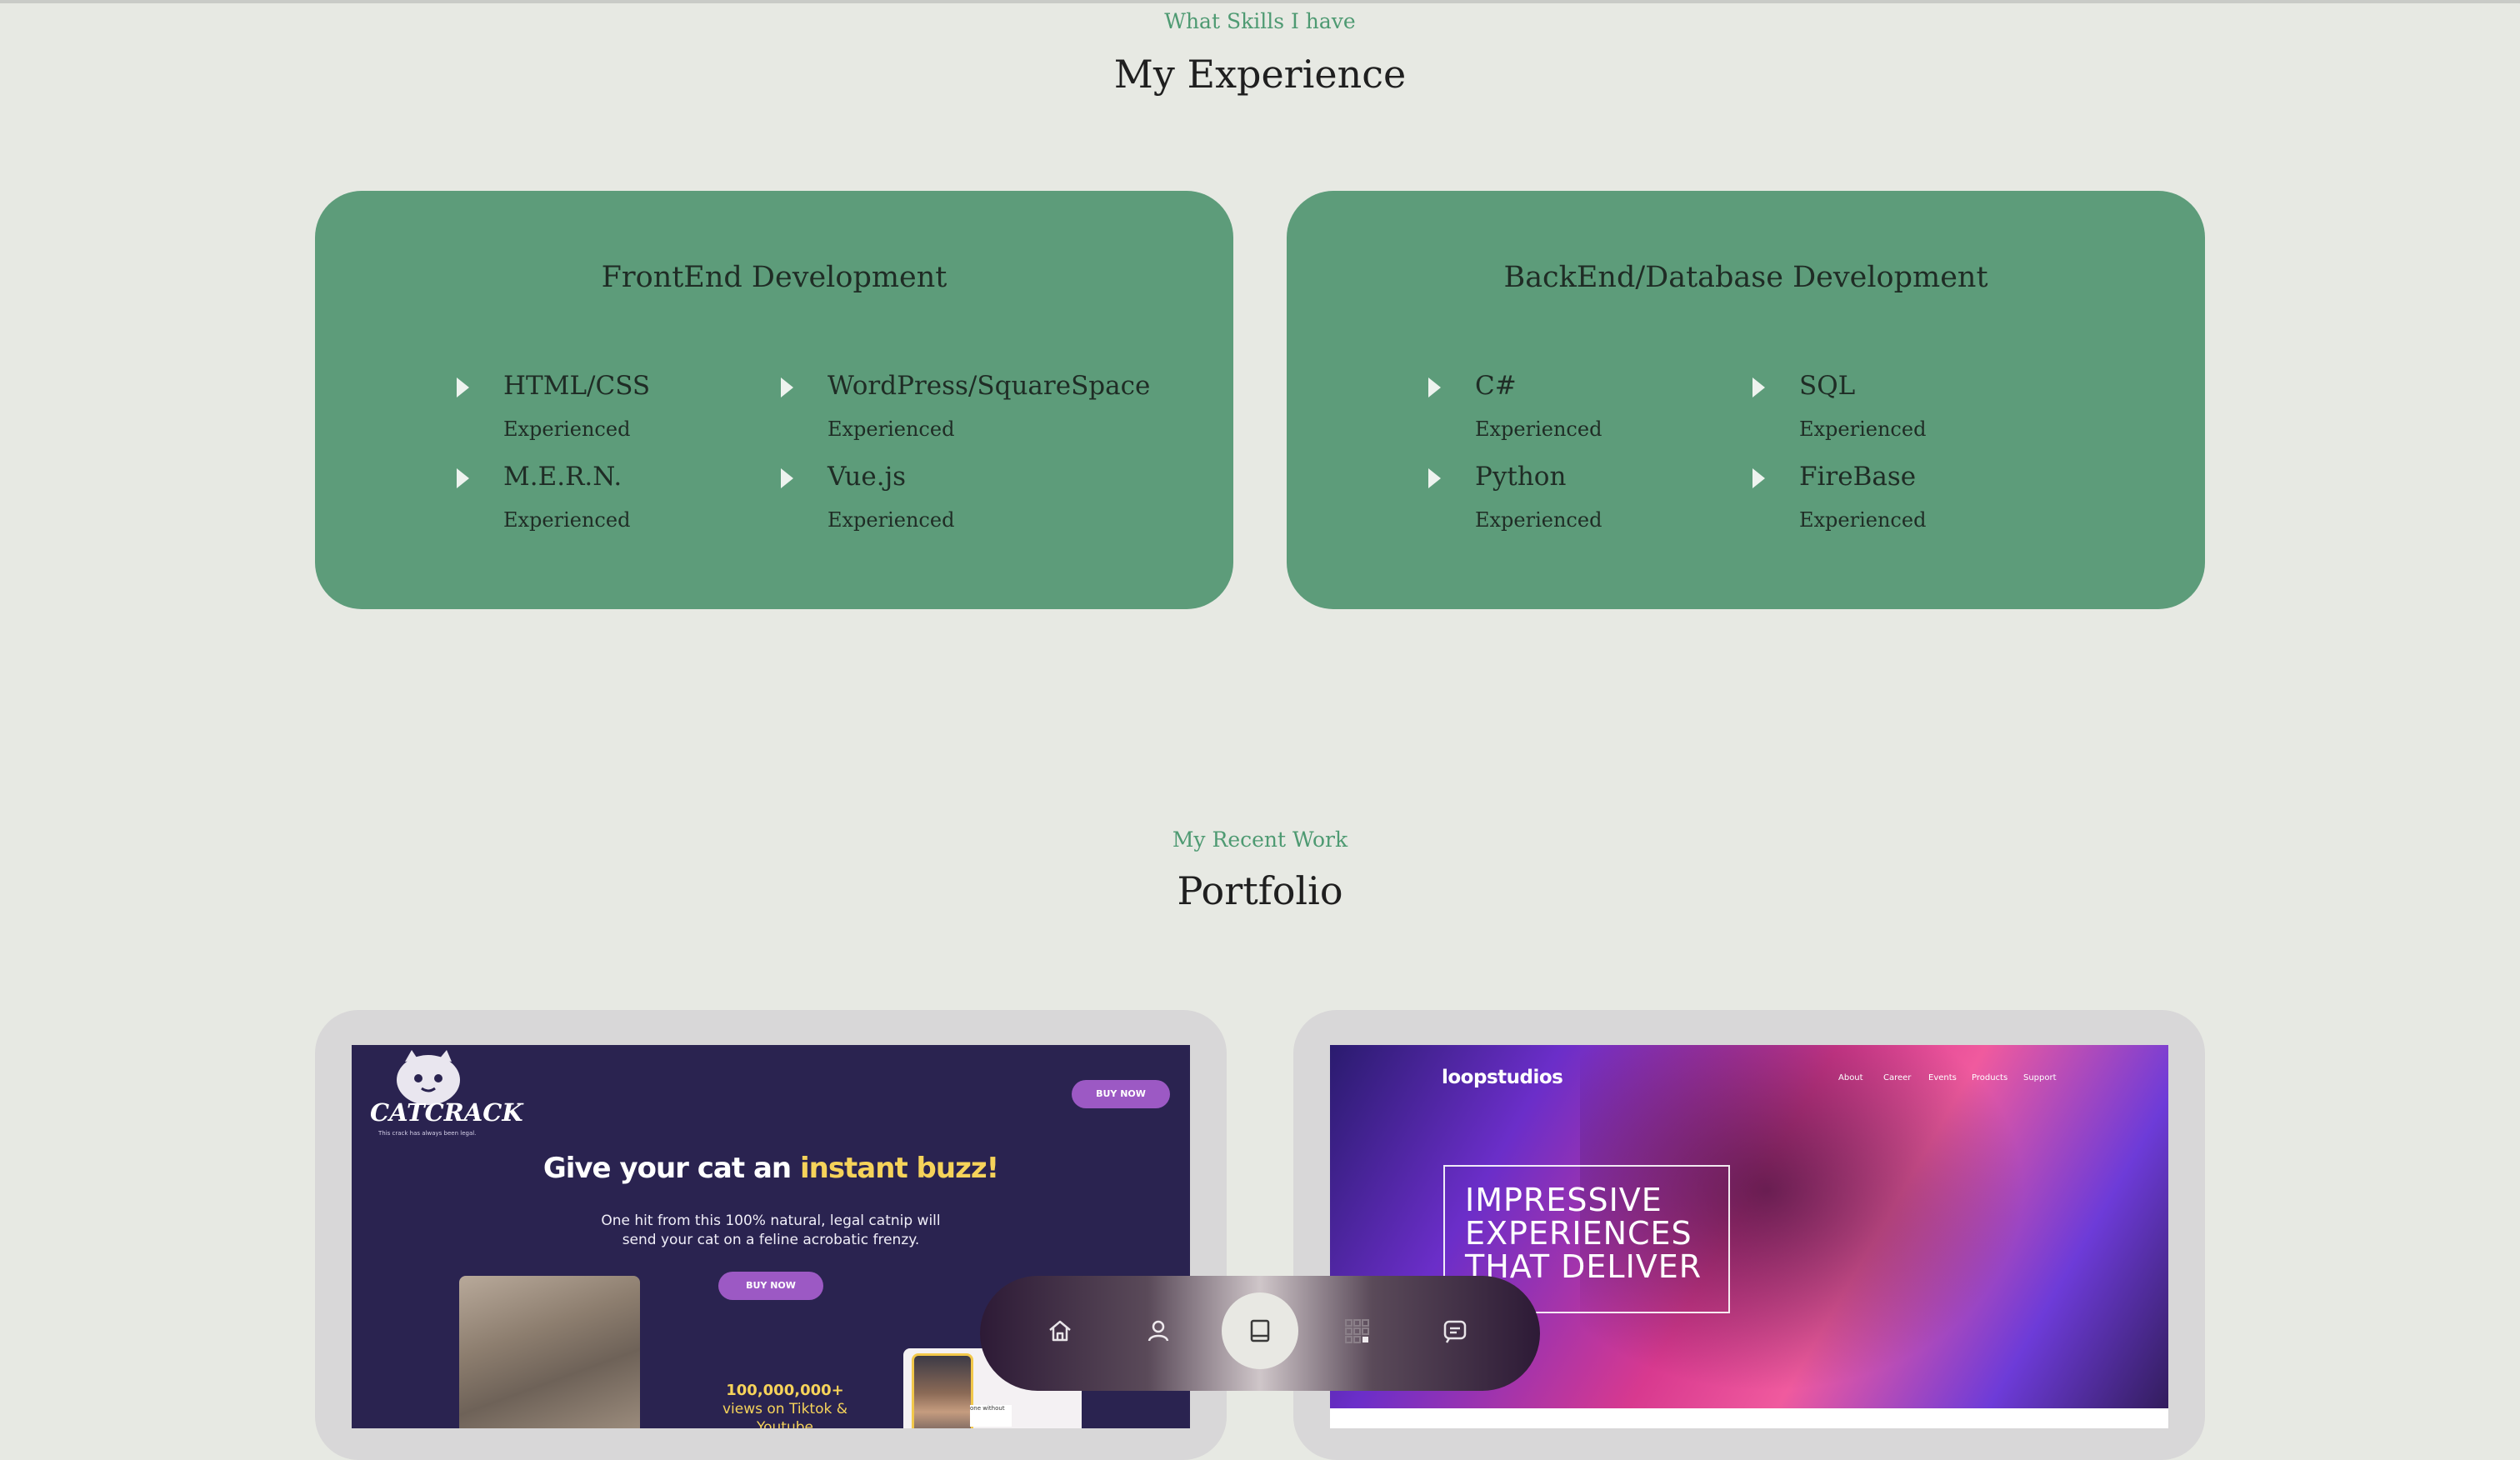 The image size is (2520, 1460). What do you see at coordinates (1827, 386) in the screenshot?
I see `skill-name: SQL` at bounding box center [1827, 386].